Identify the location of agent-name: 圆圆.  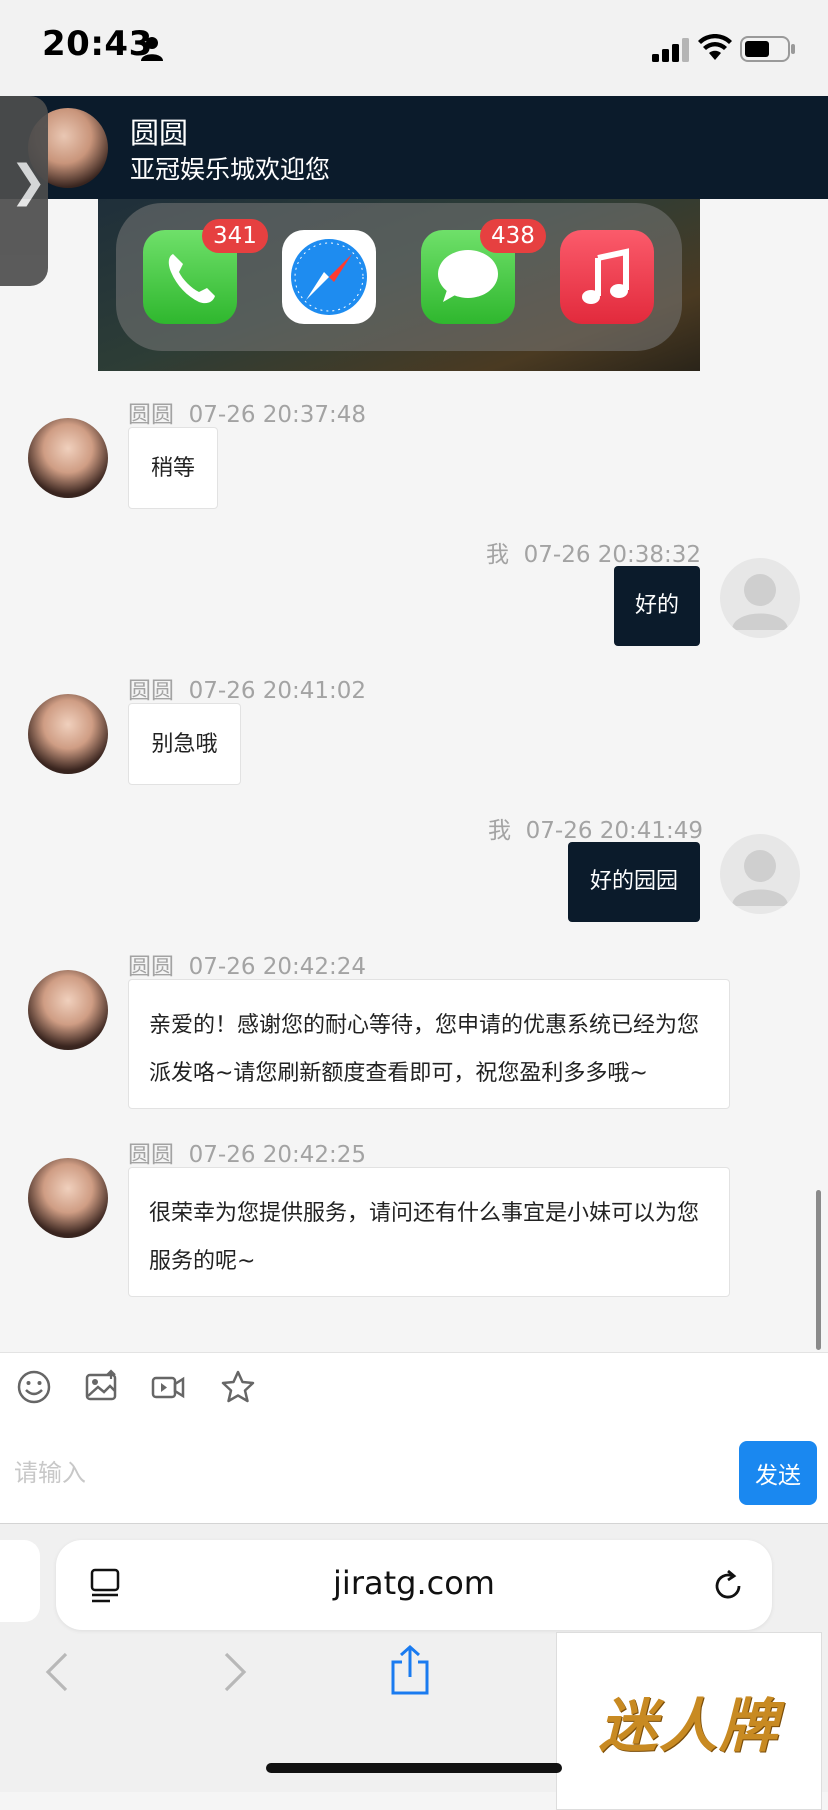
(159, 133).